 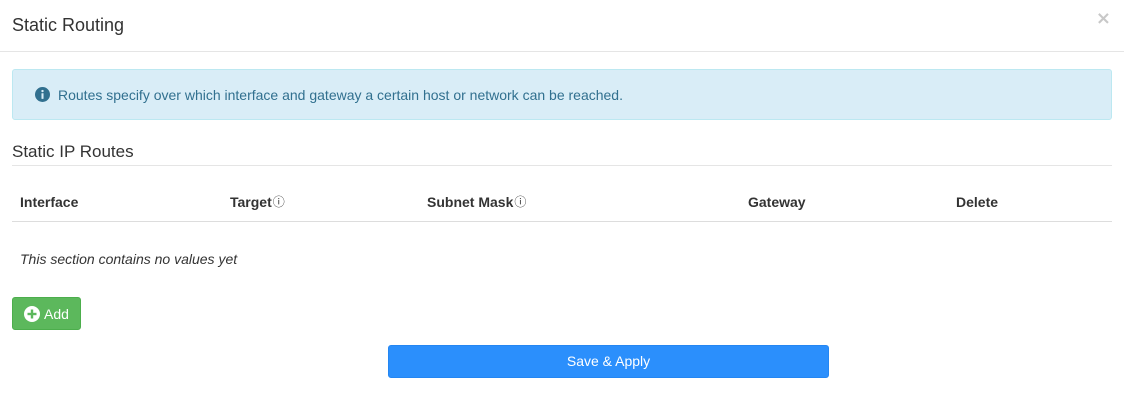 What do you see at coordinates (562, 165) in the screenshot?
I see `section-divider` at bounding box center [562, 165].